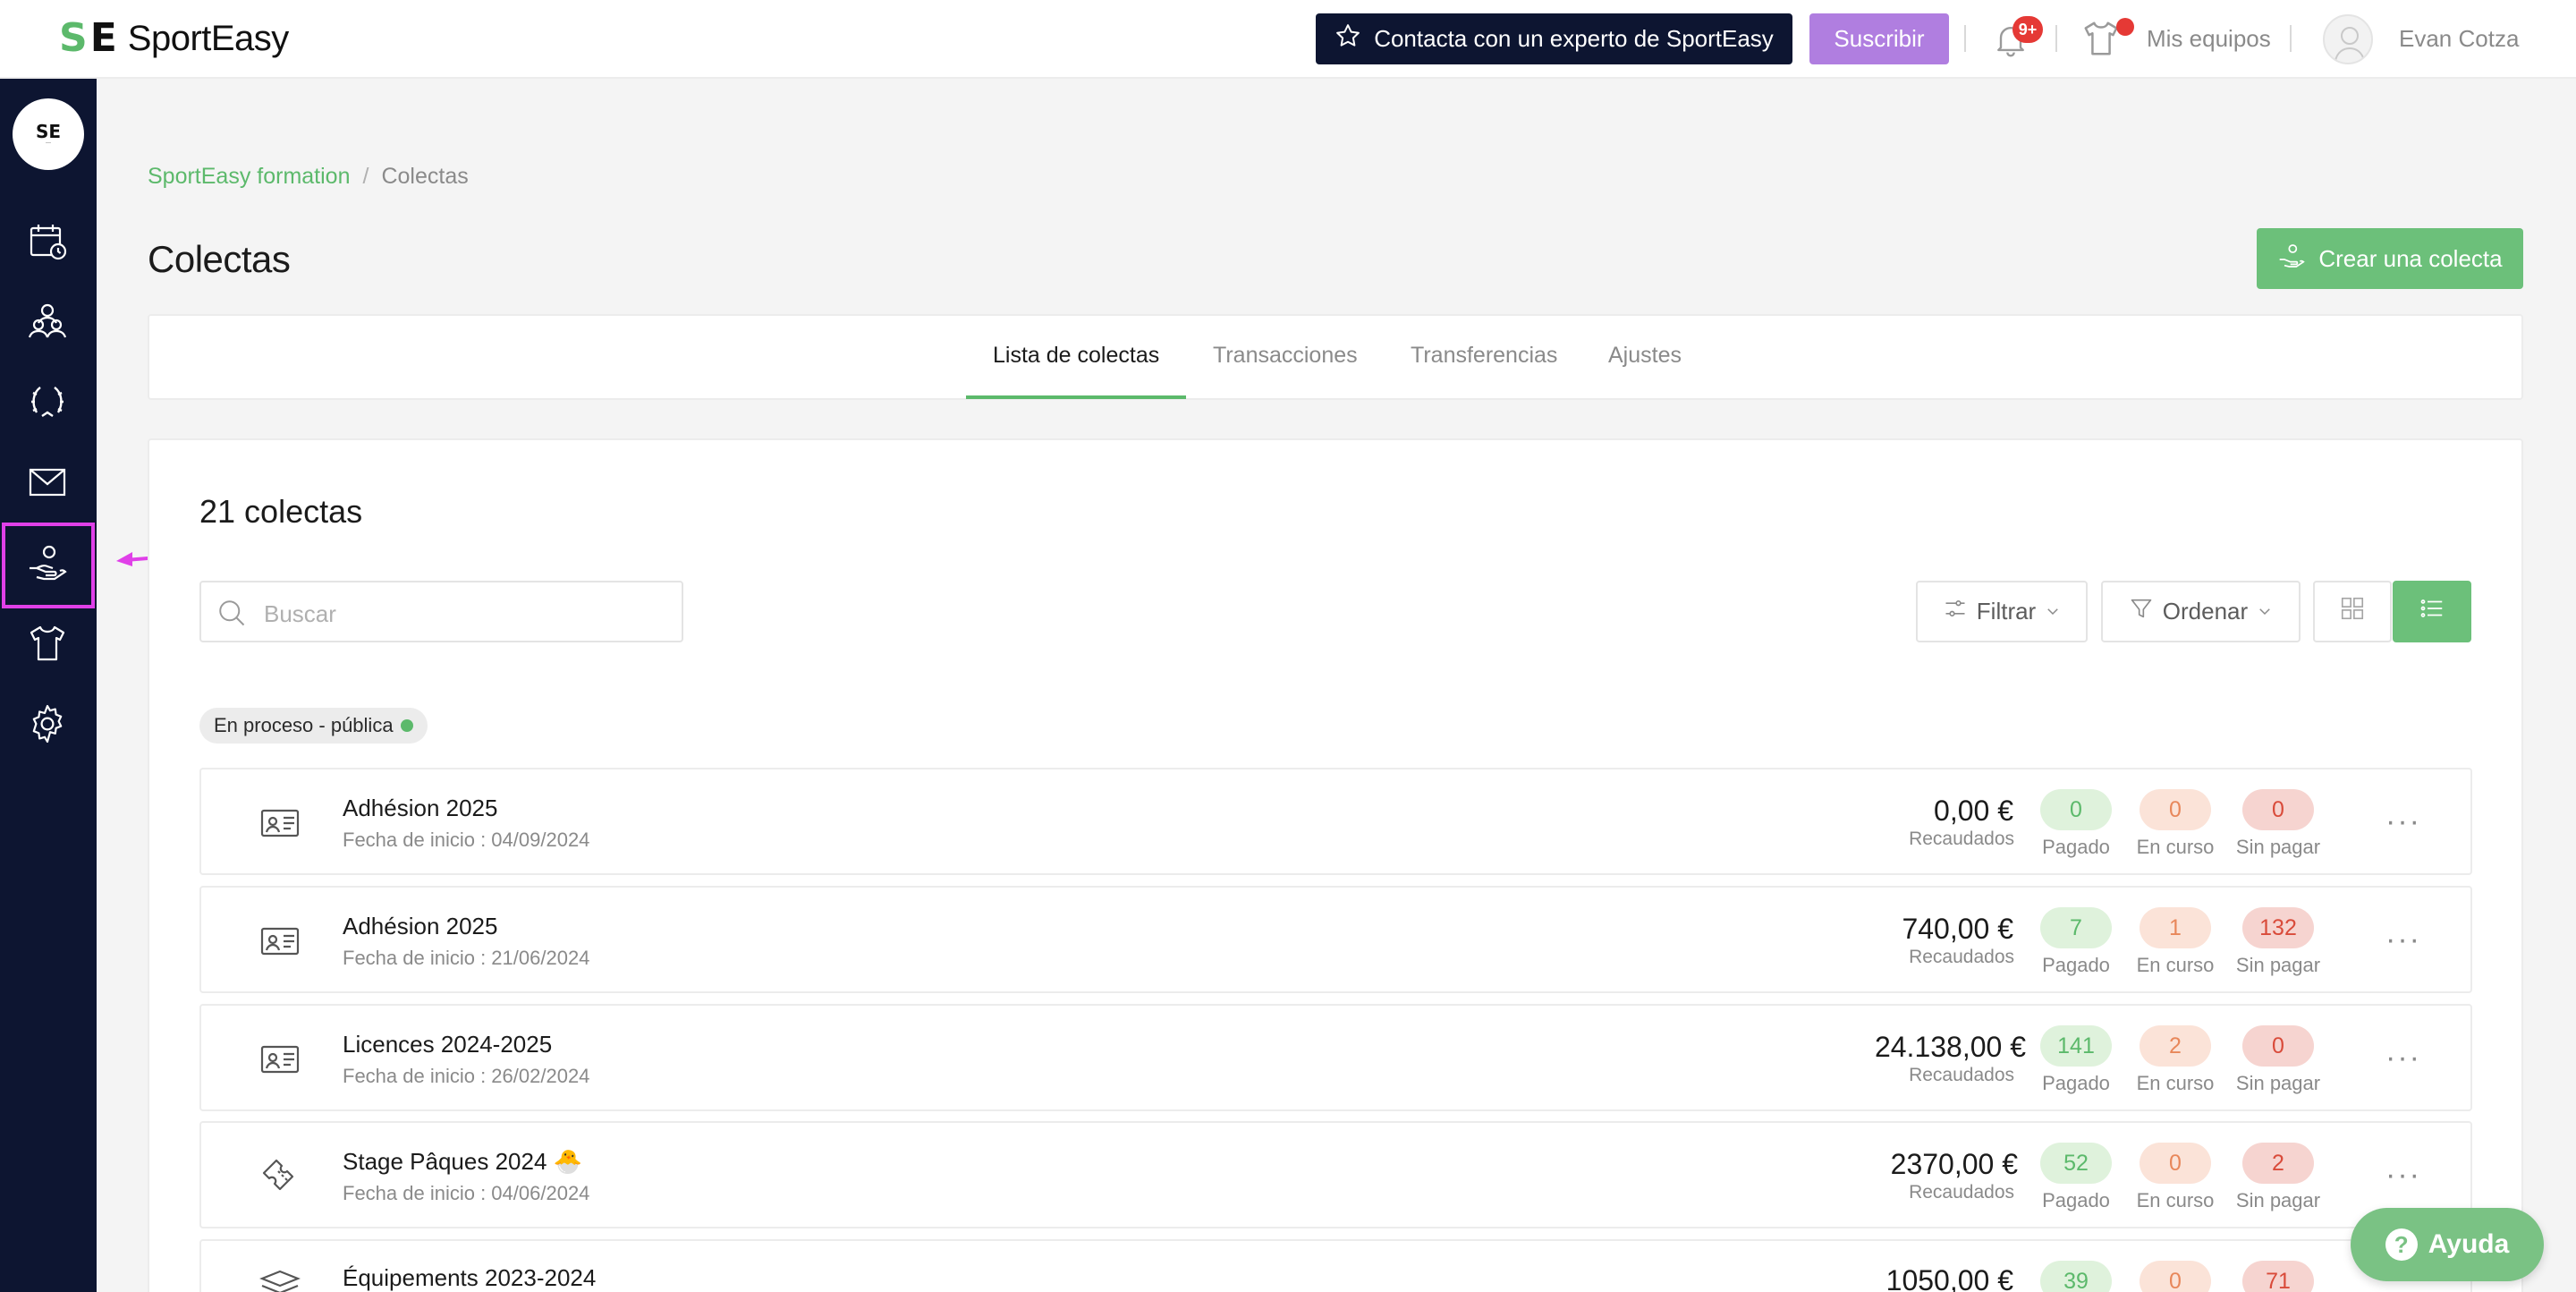 This screenshot has width=2576, height=1292. I want to click on laurel-icon, so click(47, 402).